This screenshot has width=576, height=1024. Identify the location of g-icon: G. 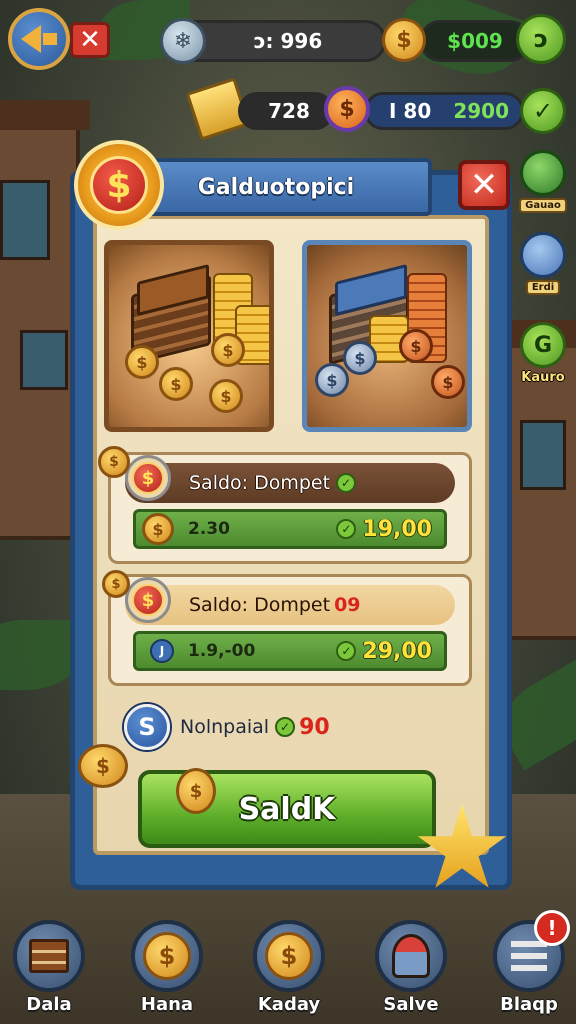
(543, 345).